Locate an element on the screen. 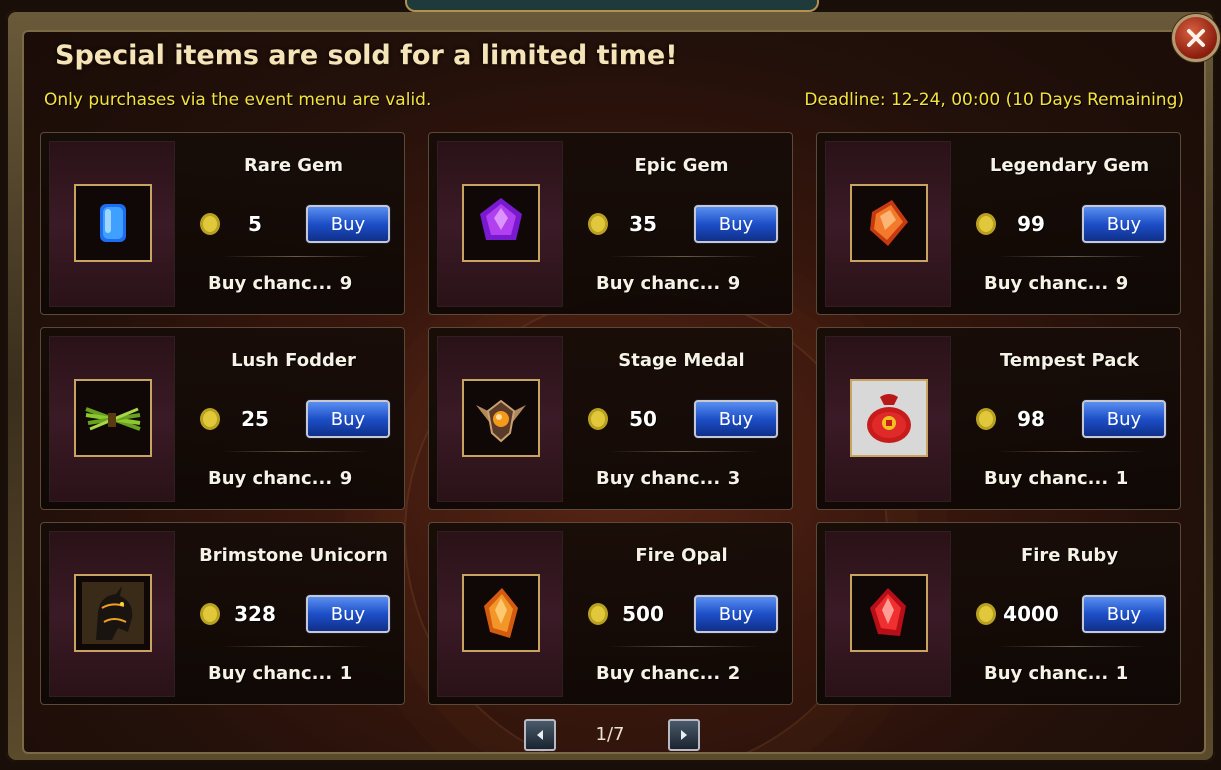 This screenshot has height=770, width=1221. close-icon is located at coordinates (1196, 38).